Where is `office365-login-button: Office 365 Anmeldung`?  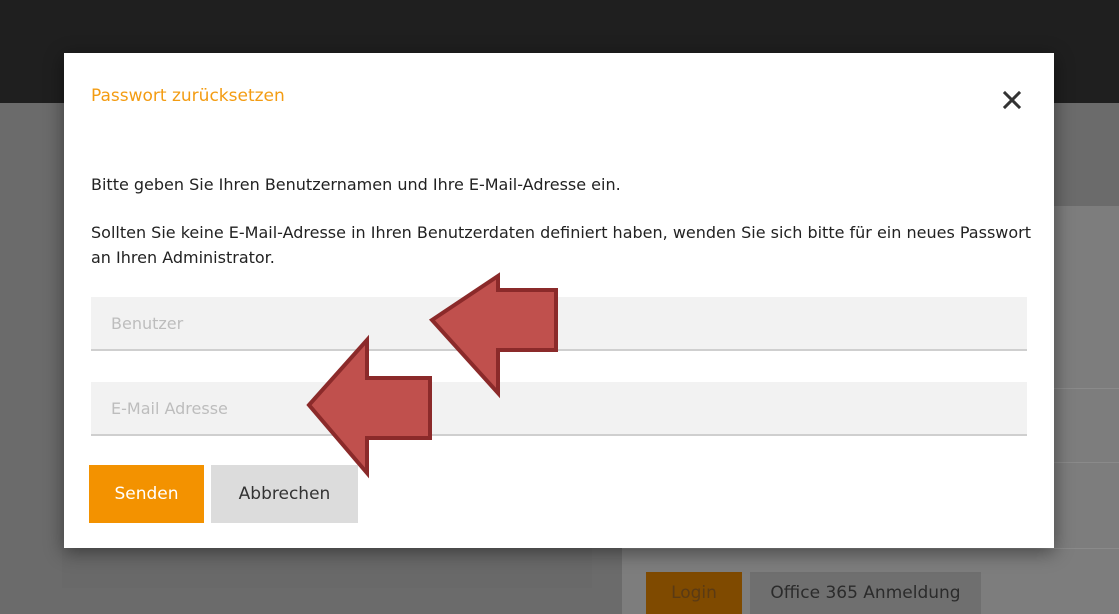 office365-login-button: Office 365 Anmeldung is located at coordinates (865, 593).